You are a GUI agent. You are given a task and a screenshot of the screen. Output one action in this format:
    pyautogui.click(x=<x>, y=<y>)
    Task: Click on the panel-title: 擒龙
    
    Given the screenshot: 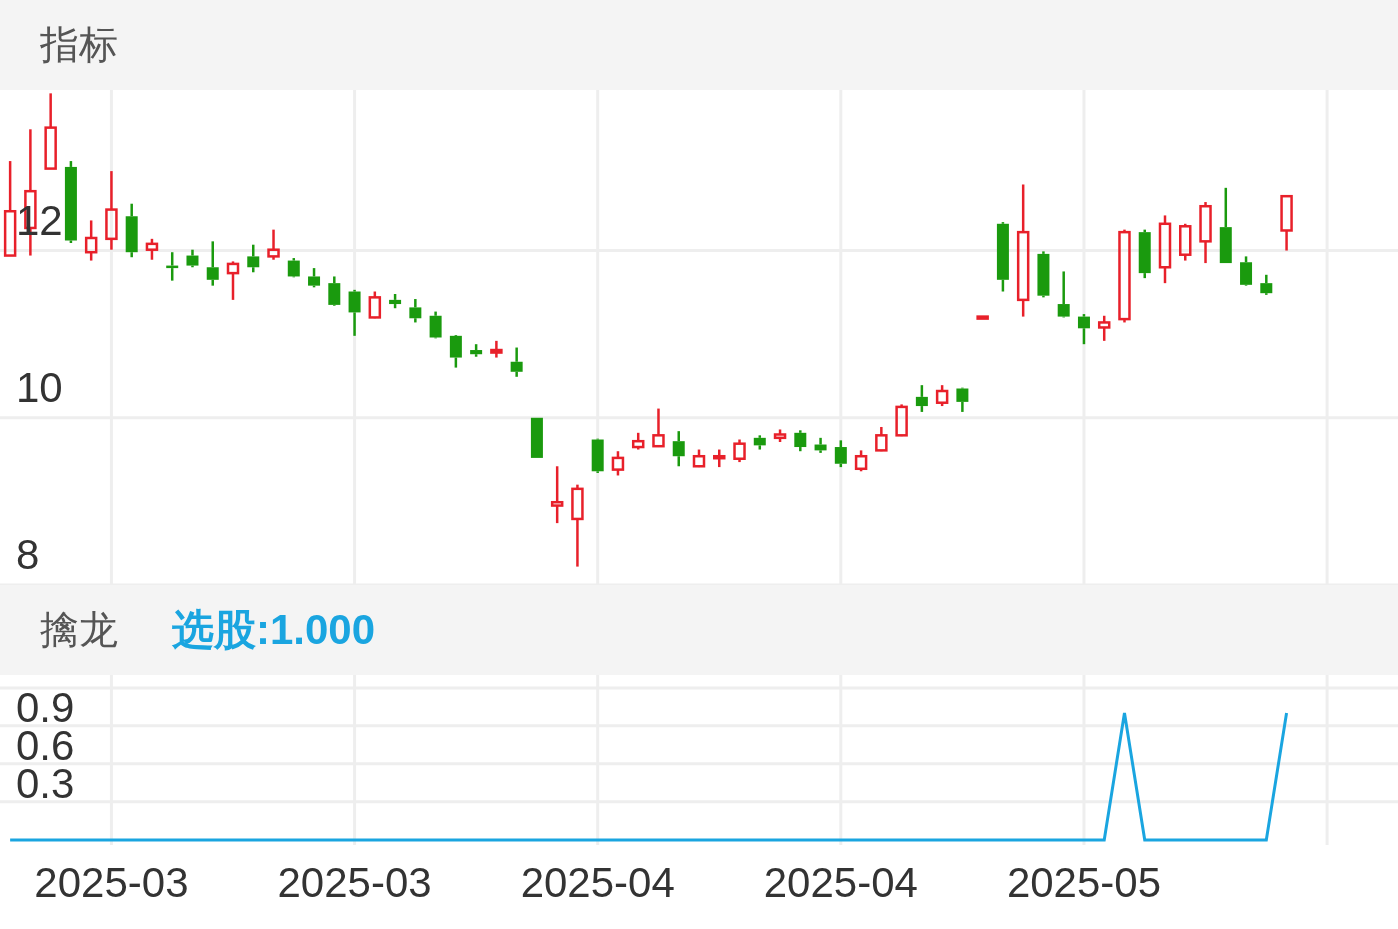 What is the action you would take?
    pyautogui.click(x=79, y=630)
    